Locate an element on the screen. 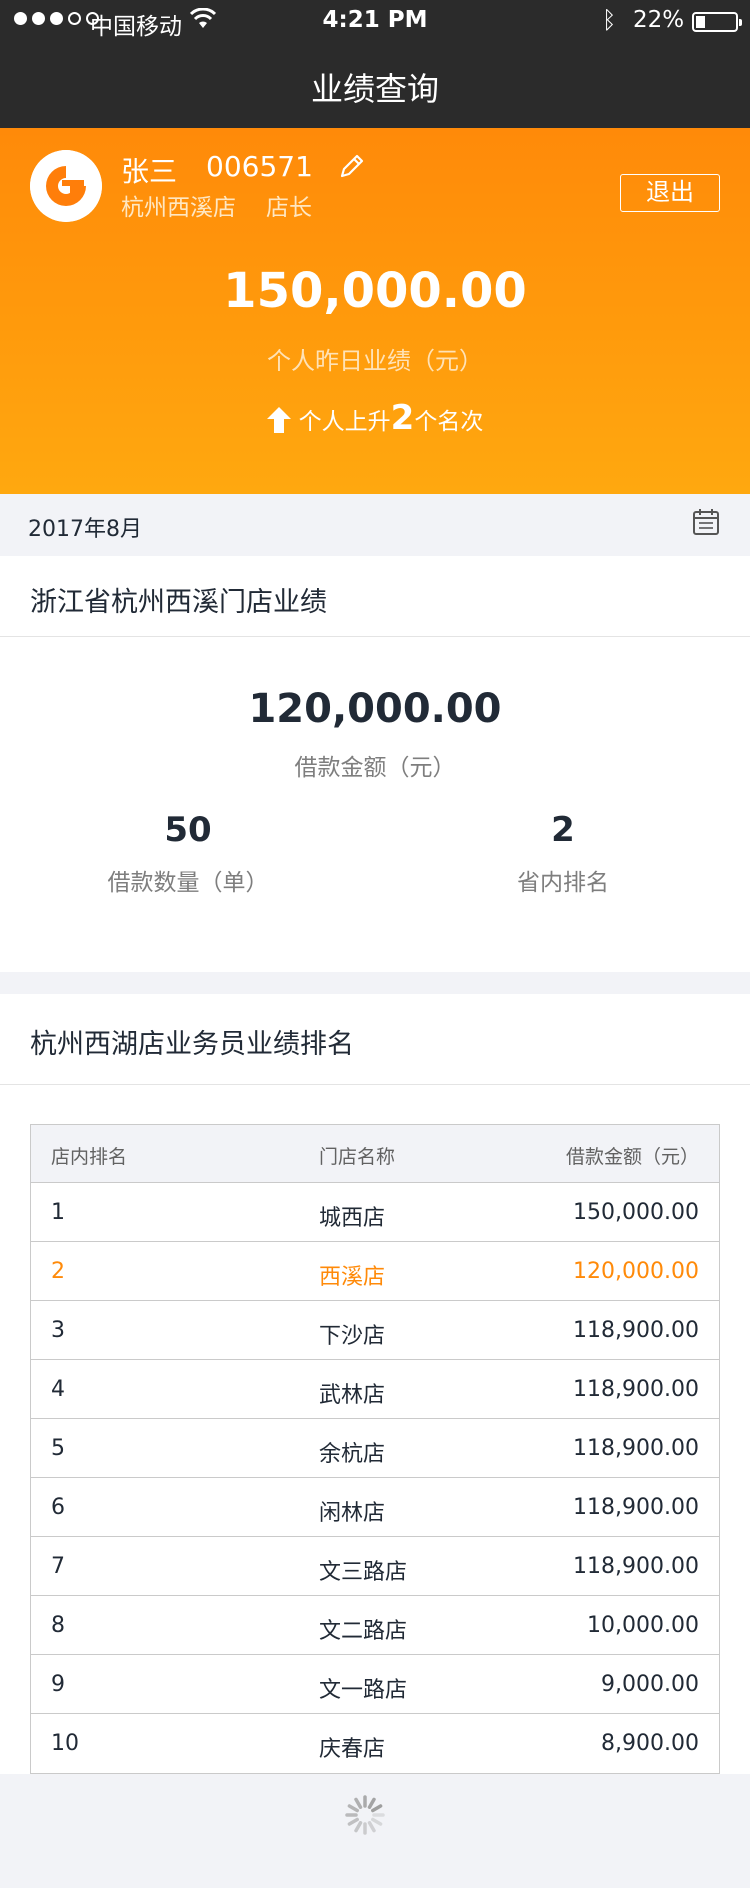 This screenshot has width=750, height=1888. ranking-title: 杭州西湖店业务员业绩排名 is located at coordinates (192, 1044).